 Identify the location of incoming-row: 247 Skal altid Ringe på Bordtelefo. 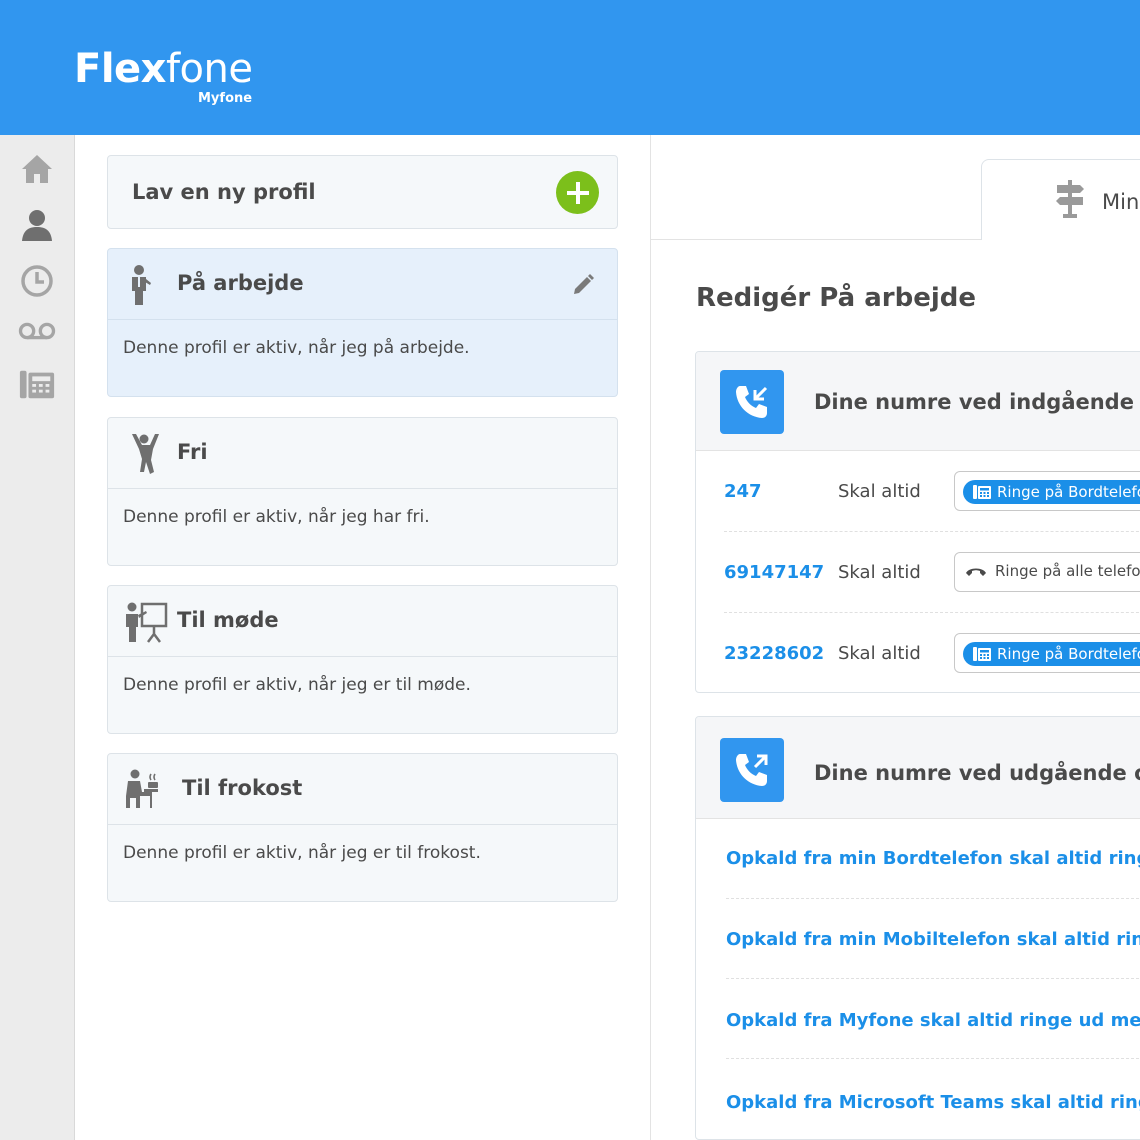
(932, 491).